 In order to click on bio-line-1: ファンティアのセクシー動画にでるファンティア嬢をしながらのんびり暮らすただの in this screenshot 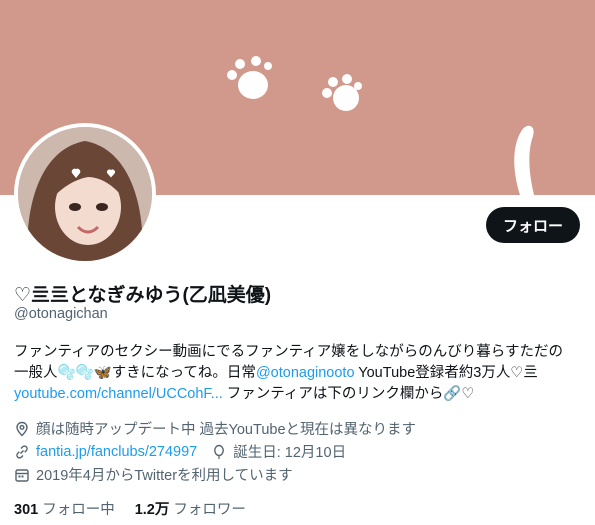, I will do `click(288, 352)`.